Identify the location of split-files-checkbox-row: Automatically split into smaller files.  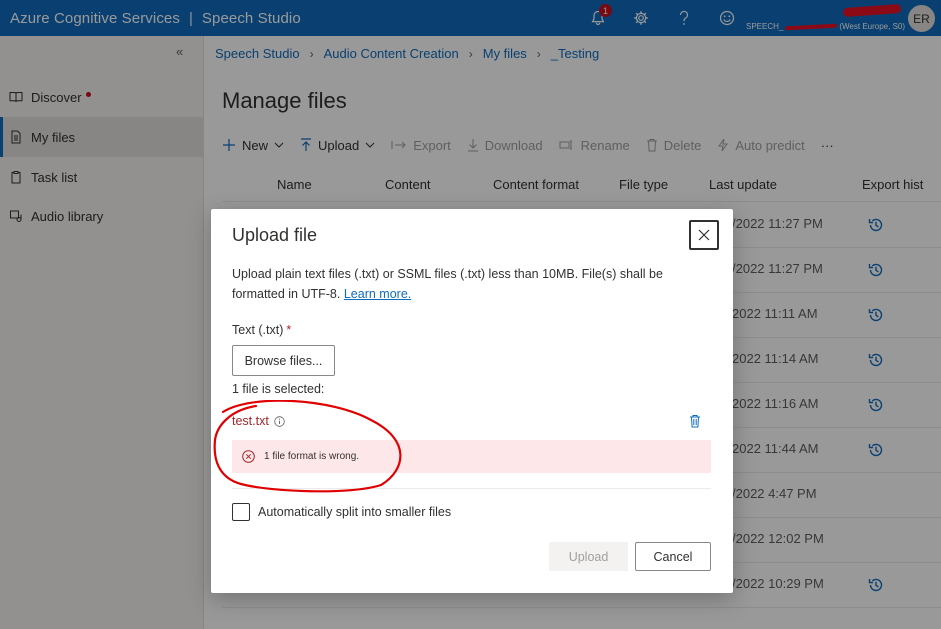
(341, 512).